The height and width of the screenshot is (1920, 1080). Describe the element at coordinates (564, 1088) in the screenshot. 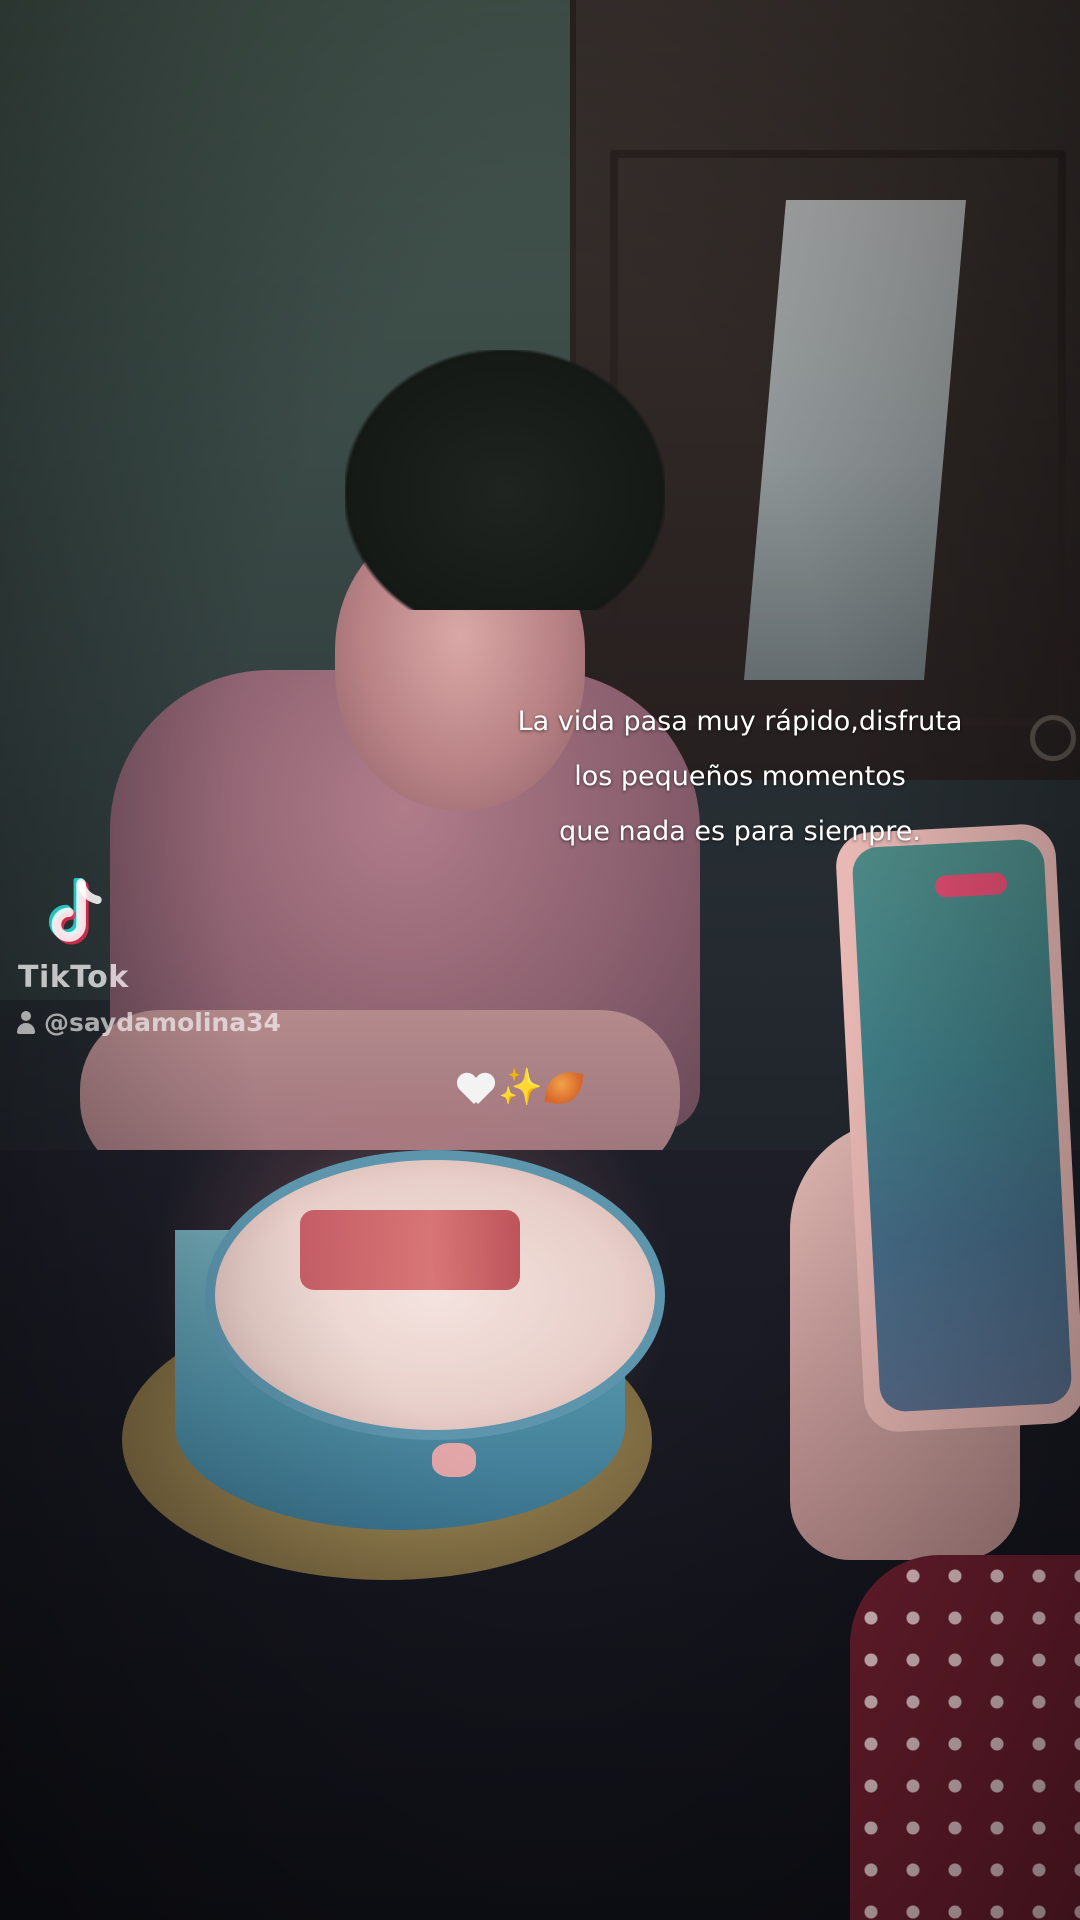

I see `fallen-leaf-icon` at that location.